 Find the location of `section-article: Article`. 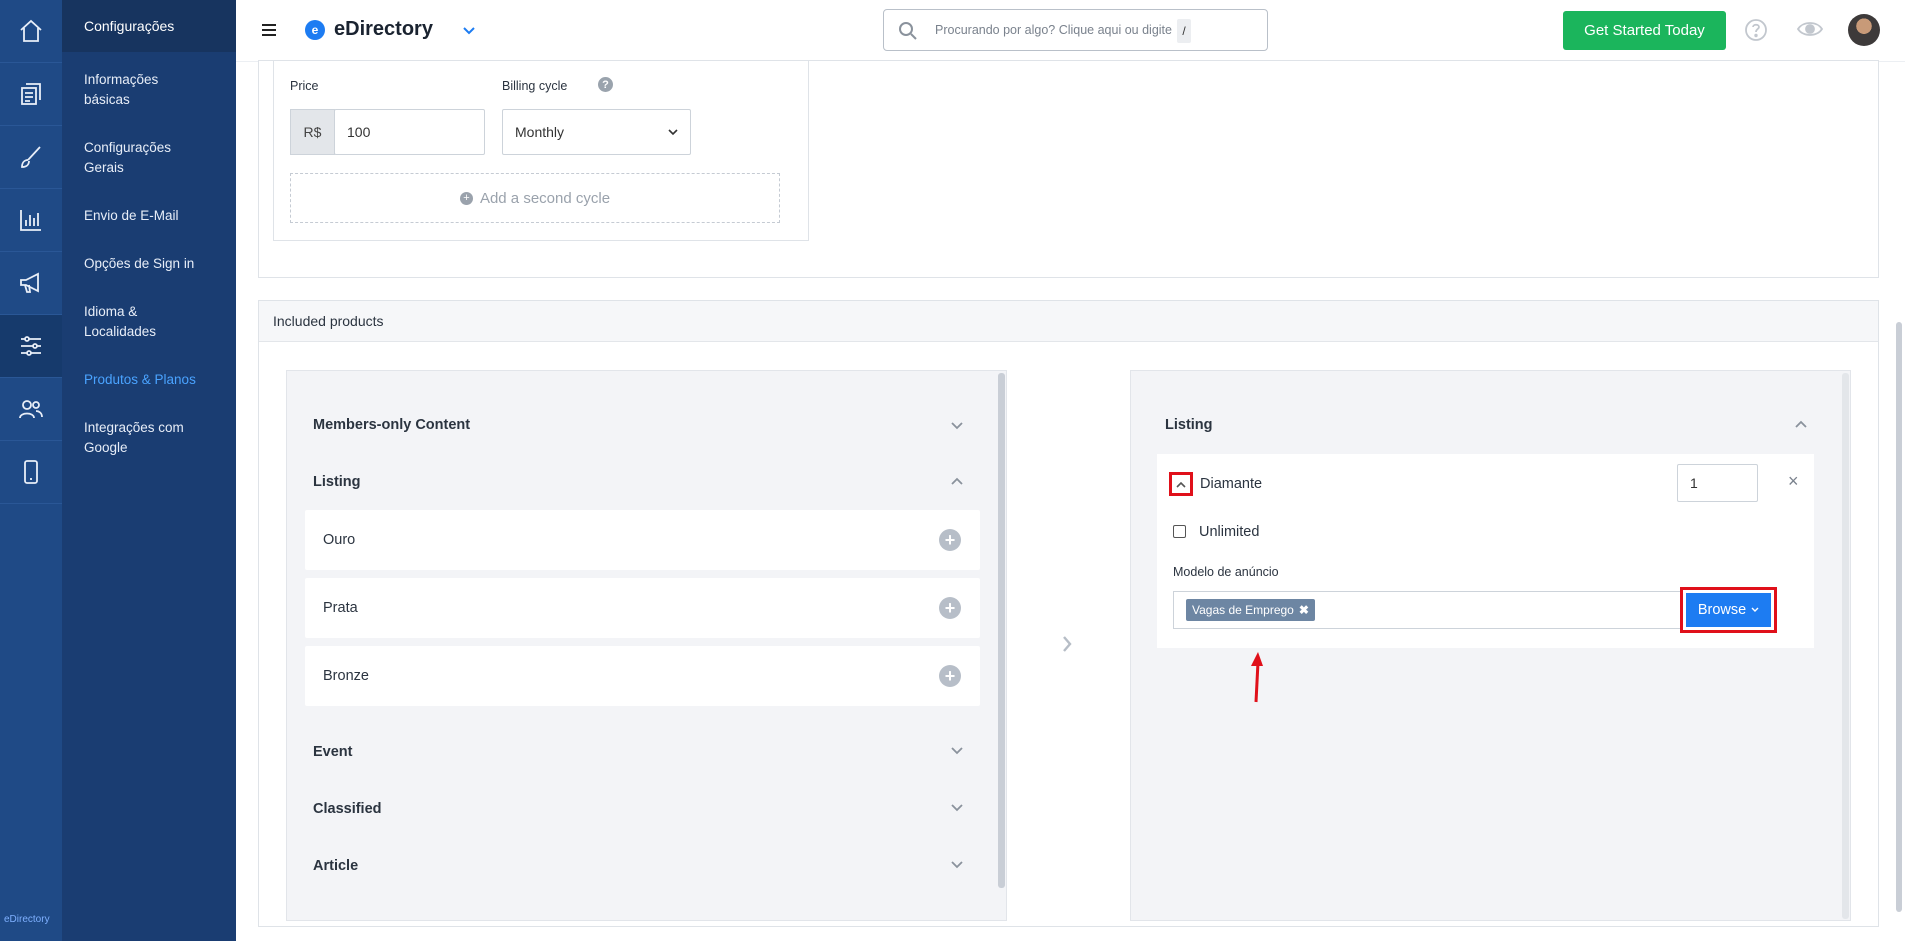

section-article: Article is located at coordinates (335, 866).